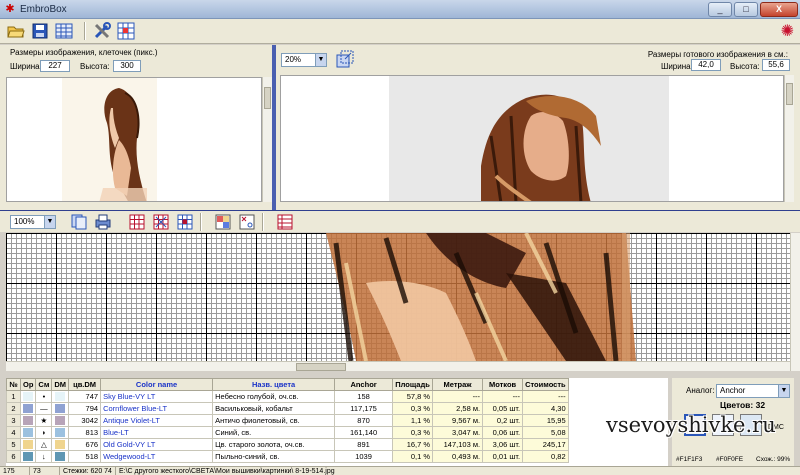  I want to click on cell-russian-name: Пыльно-синий, св., so click(274, 456).